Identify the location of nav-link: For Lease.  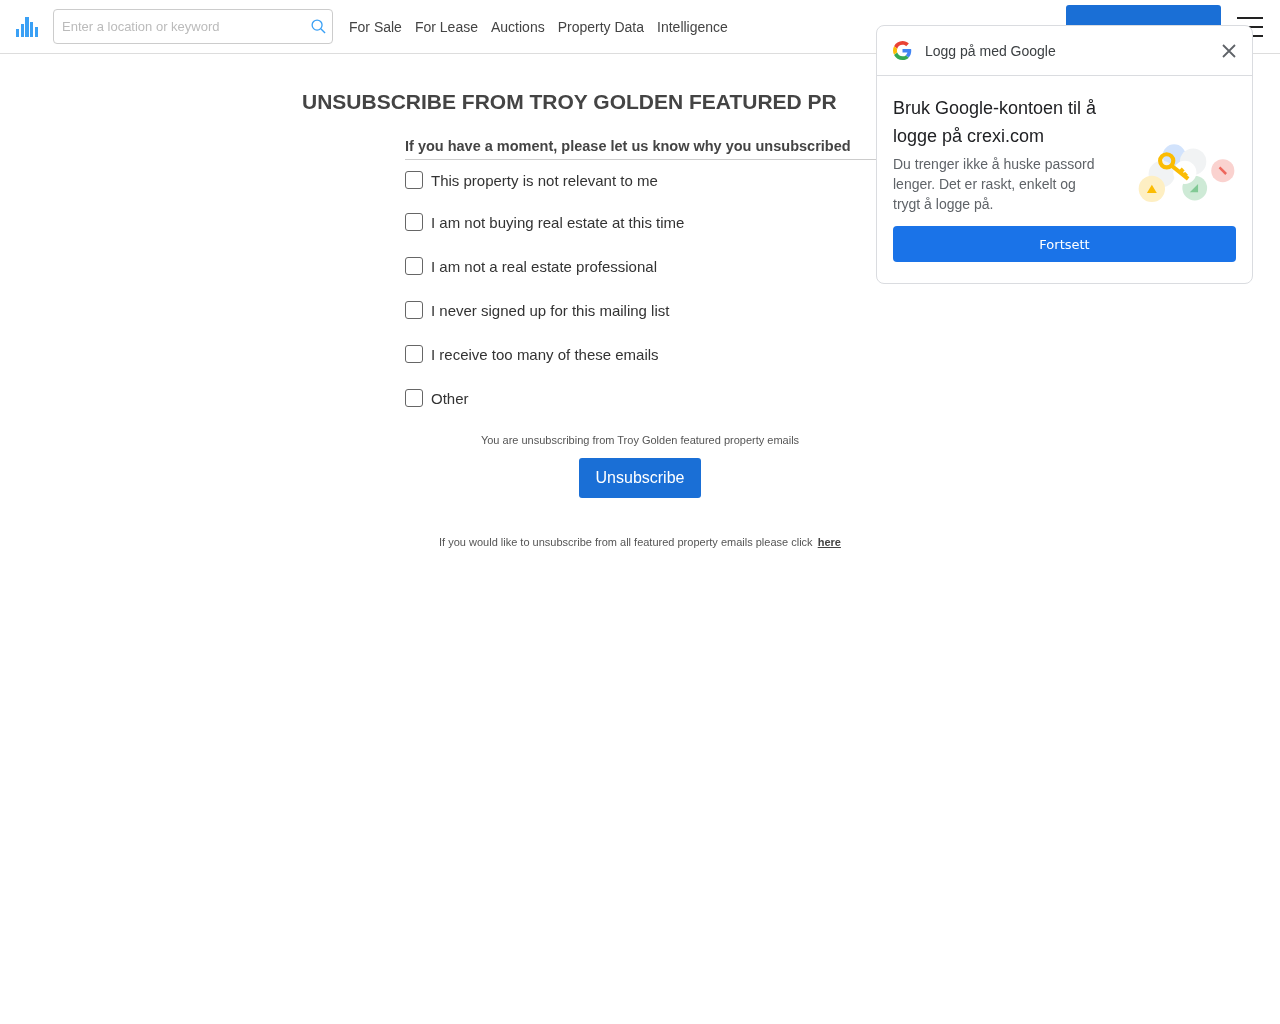
(446, 26).